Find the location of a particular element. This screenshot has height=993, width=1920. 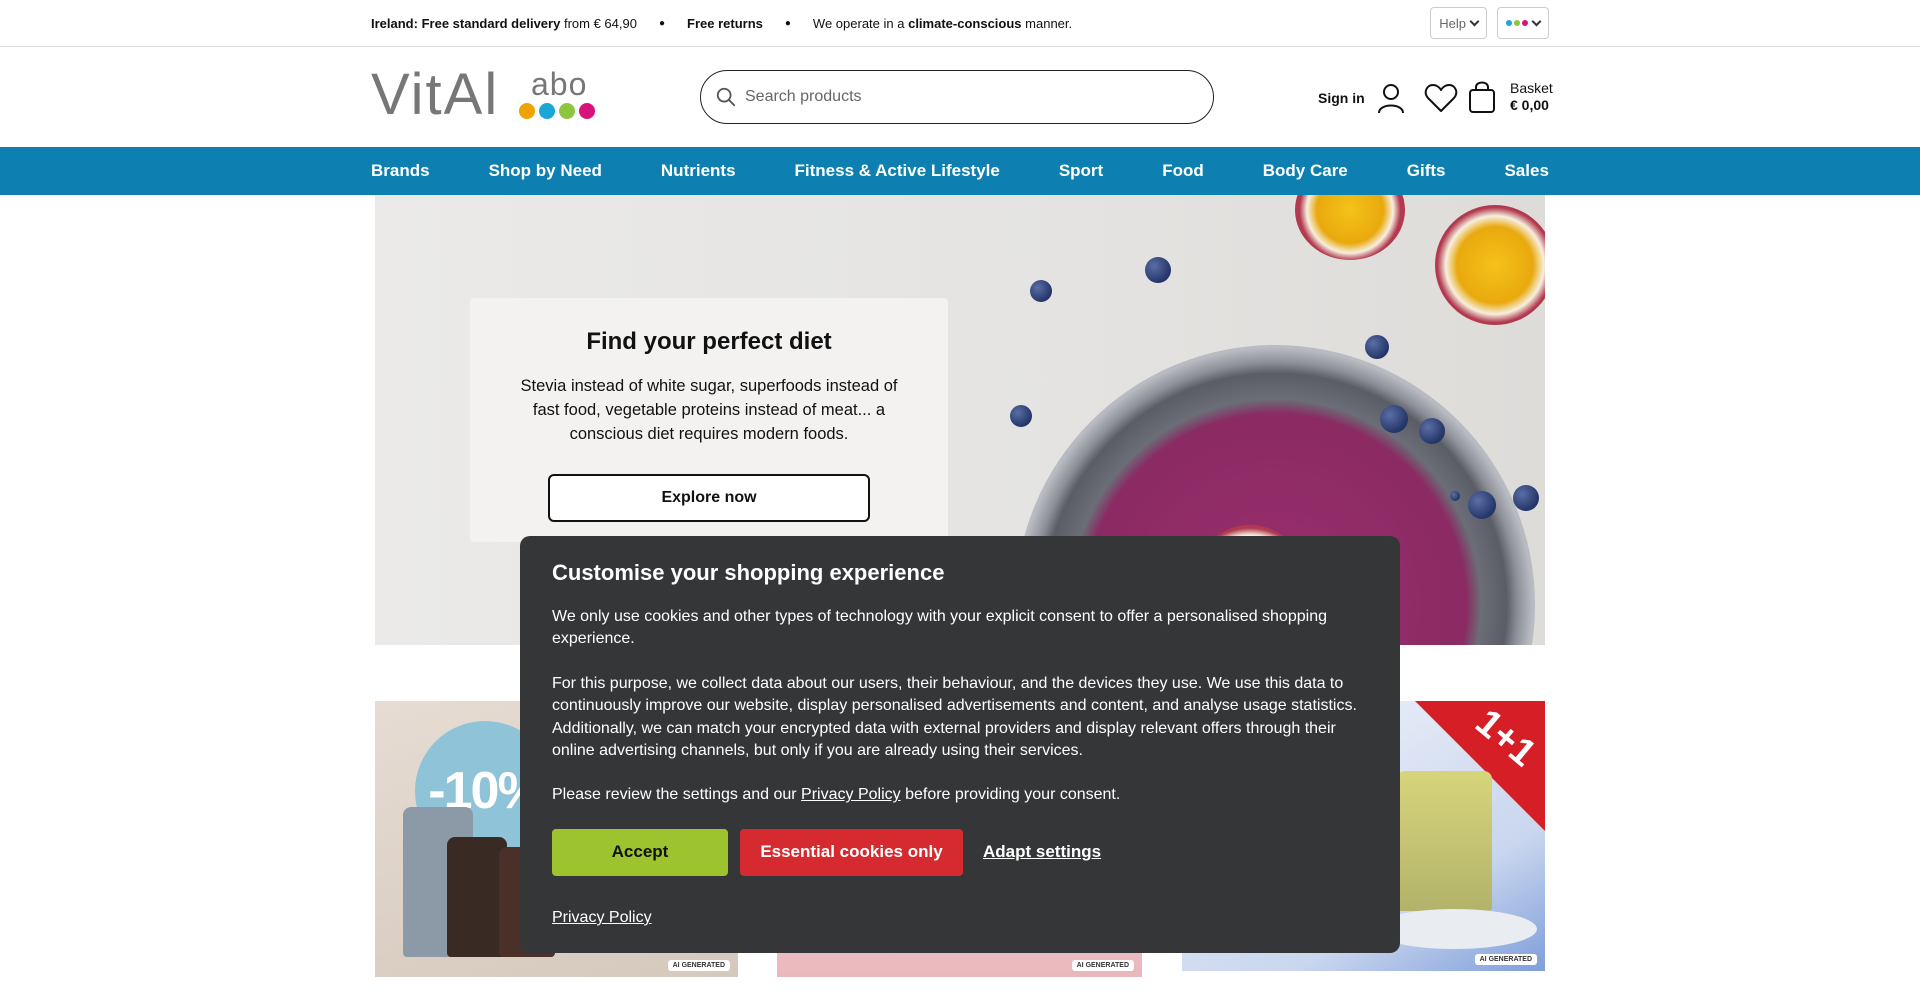

cookie-p3-post: before providing your consent. is located at coordinates (1013, 795).